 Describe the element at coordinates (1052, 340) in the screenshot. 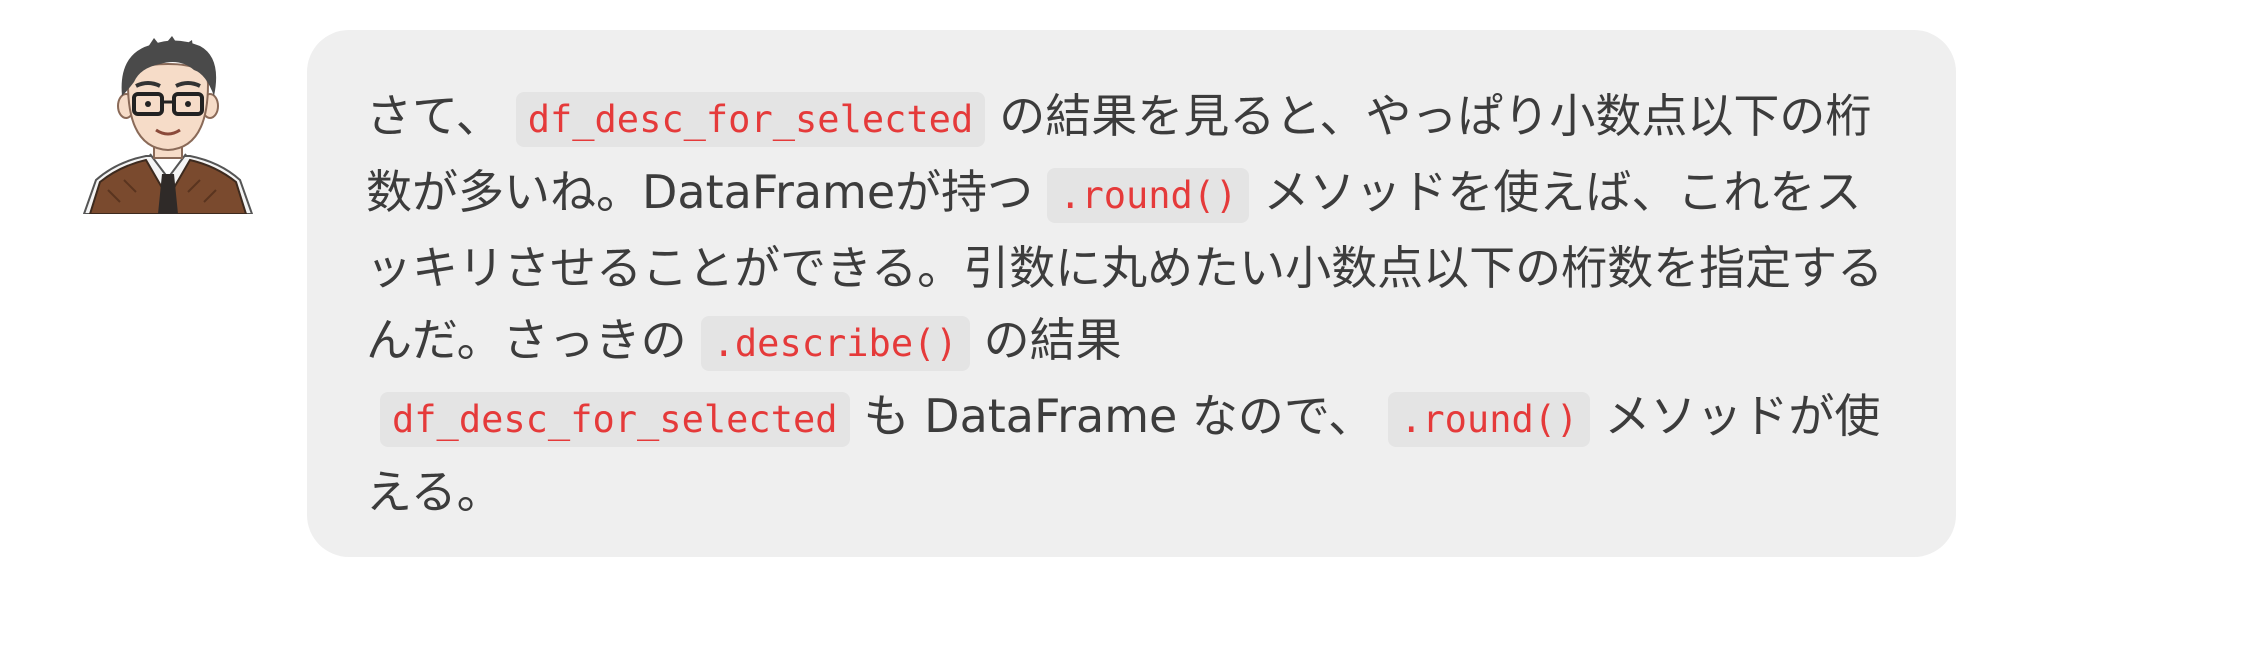

I see `message-text-segment: の結果` at that location.